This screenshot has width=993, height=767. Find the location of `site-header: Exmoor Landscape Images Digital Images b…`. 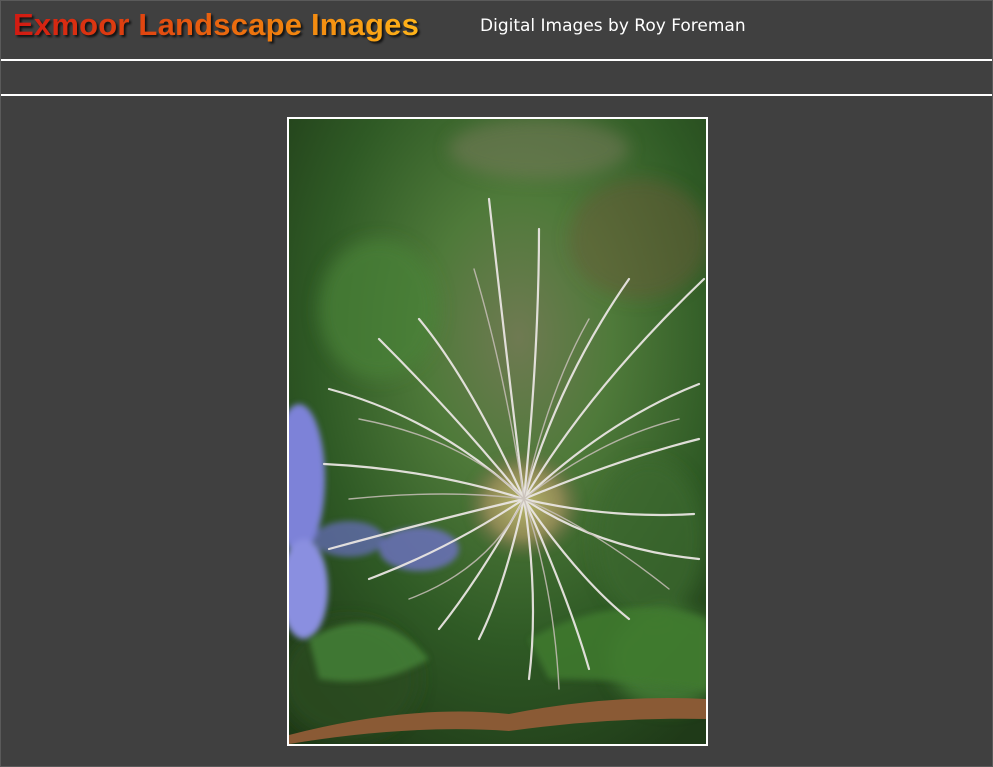

site-header: Exmoor Landscape Images Digital Images b… is located at coordinates (496, 31).